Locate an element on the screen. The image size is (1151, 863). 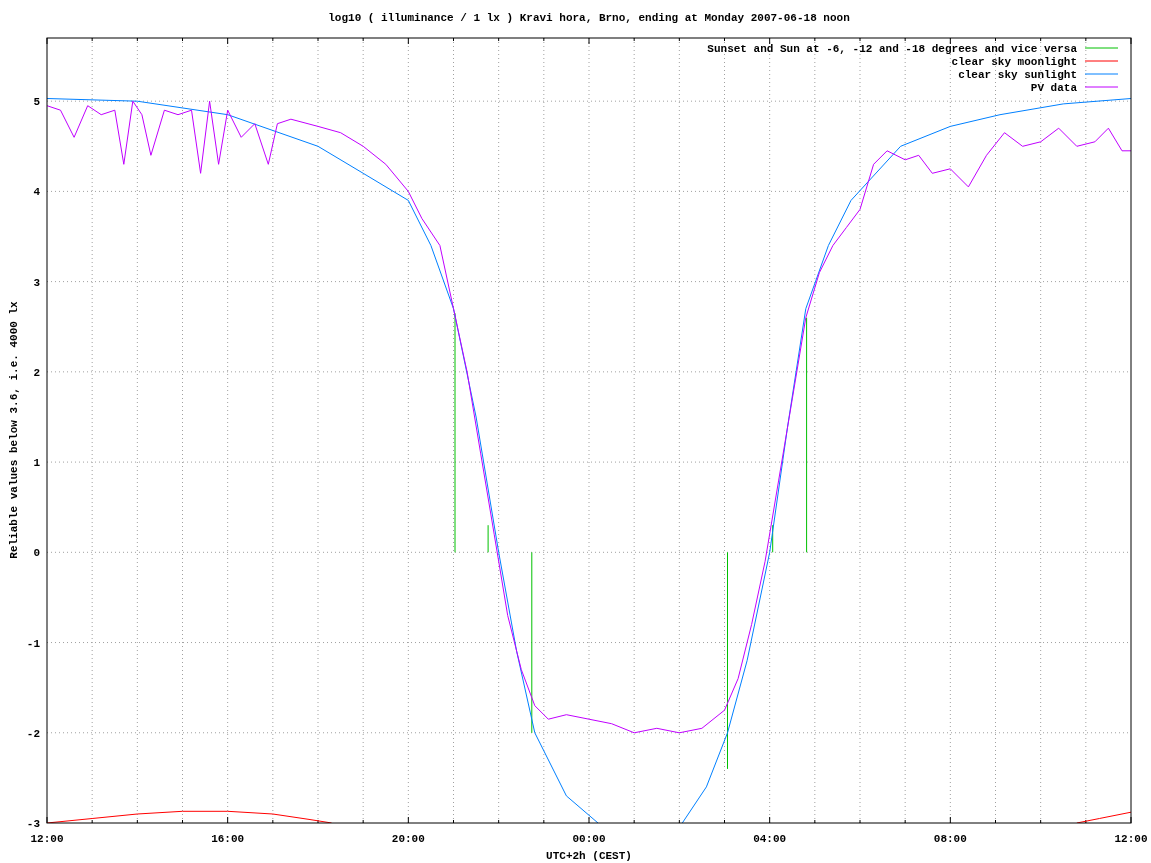
legend-label: clear sky moonlight is located at coordinates (1014, 62).